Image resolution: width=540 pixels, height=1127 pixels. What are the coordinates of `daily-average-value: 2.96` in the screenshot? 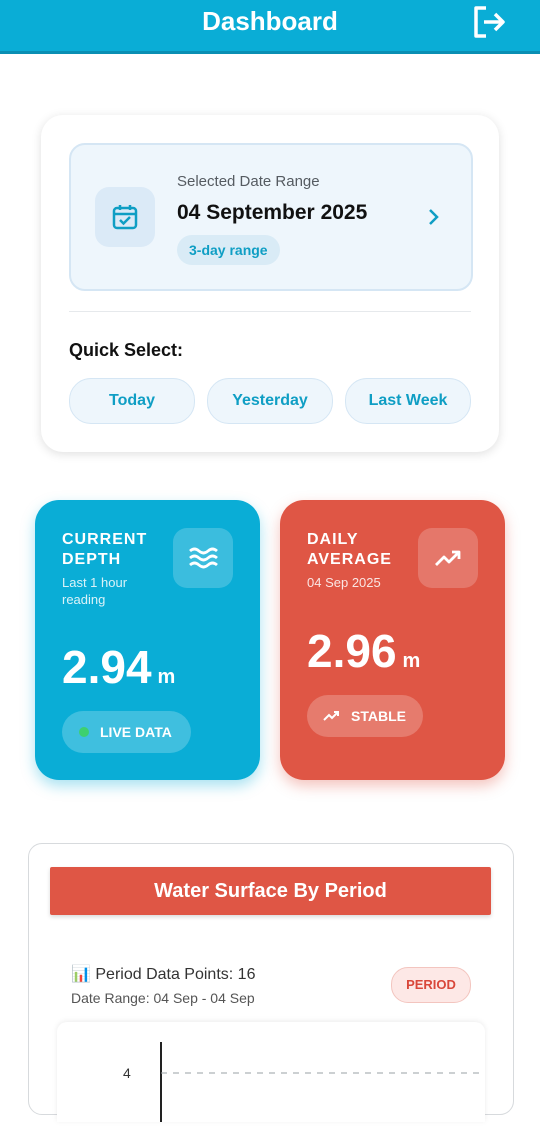 It's located at (352, 651).